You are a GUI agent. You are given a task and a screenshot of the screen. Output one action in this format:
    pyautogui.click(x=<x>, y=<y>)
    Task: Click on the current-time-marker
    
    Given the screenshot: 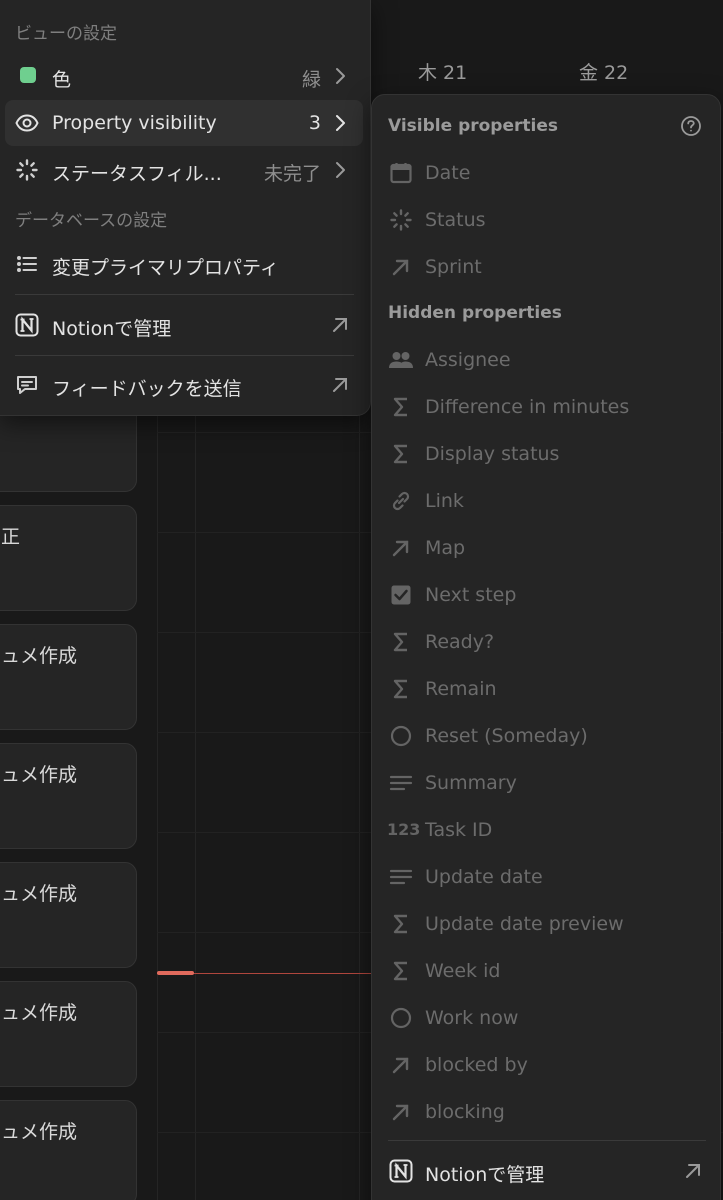 What is the action you would take?
    pyautogui.click(x=175, y=973)
    